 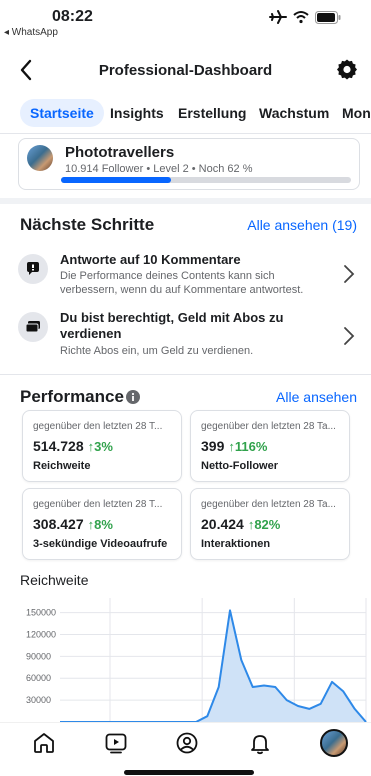 What do you see at coordinates (54, 580) in the screenshot?
I see `chart-title: Reichweite` at bounding box center [54, 580].